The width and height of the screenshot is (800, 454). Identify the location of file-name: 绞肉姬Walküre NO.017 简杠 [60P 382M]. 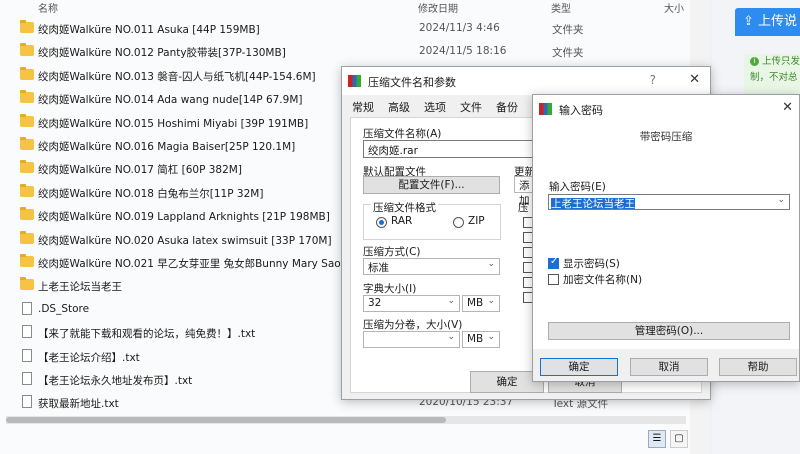
(140, 170).